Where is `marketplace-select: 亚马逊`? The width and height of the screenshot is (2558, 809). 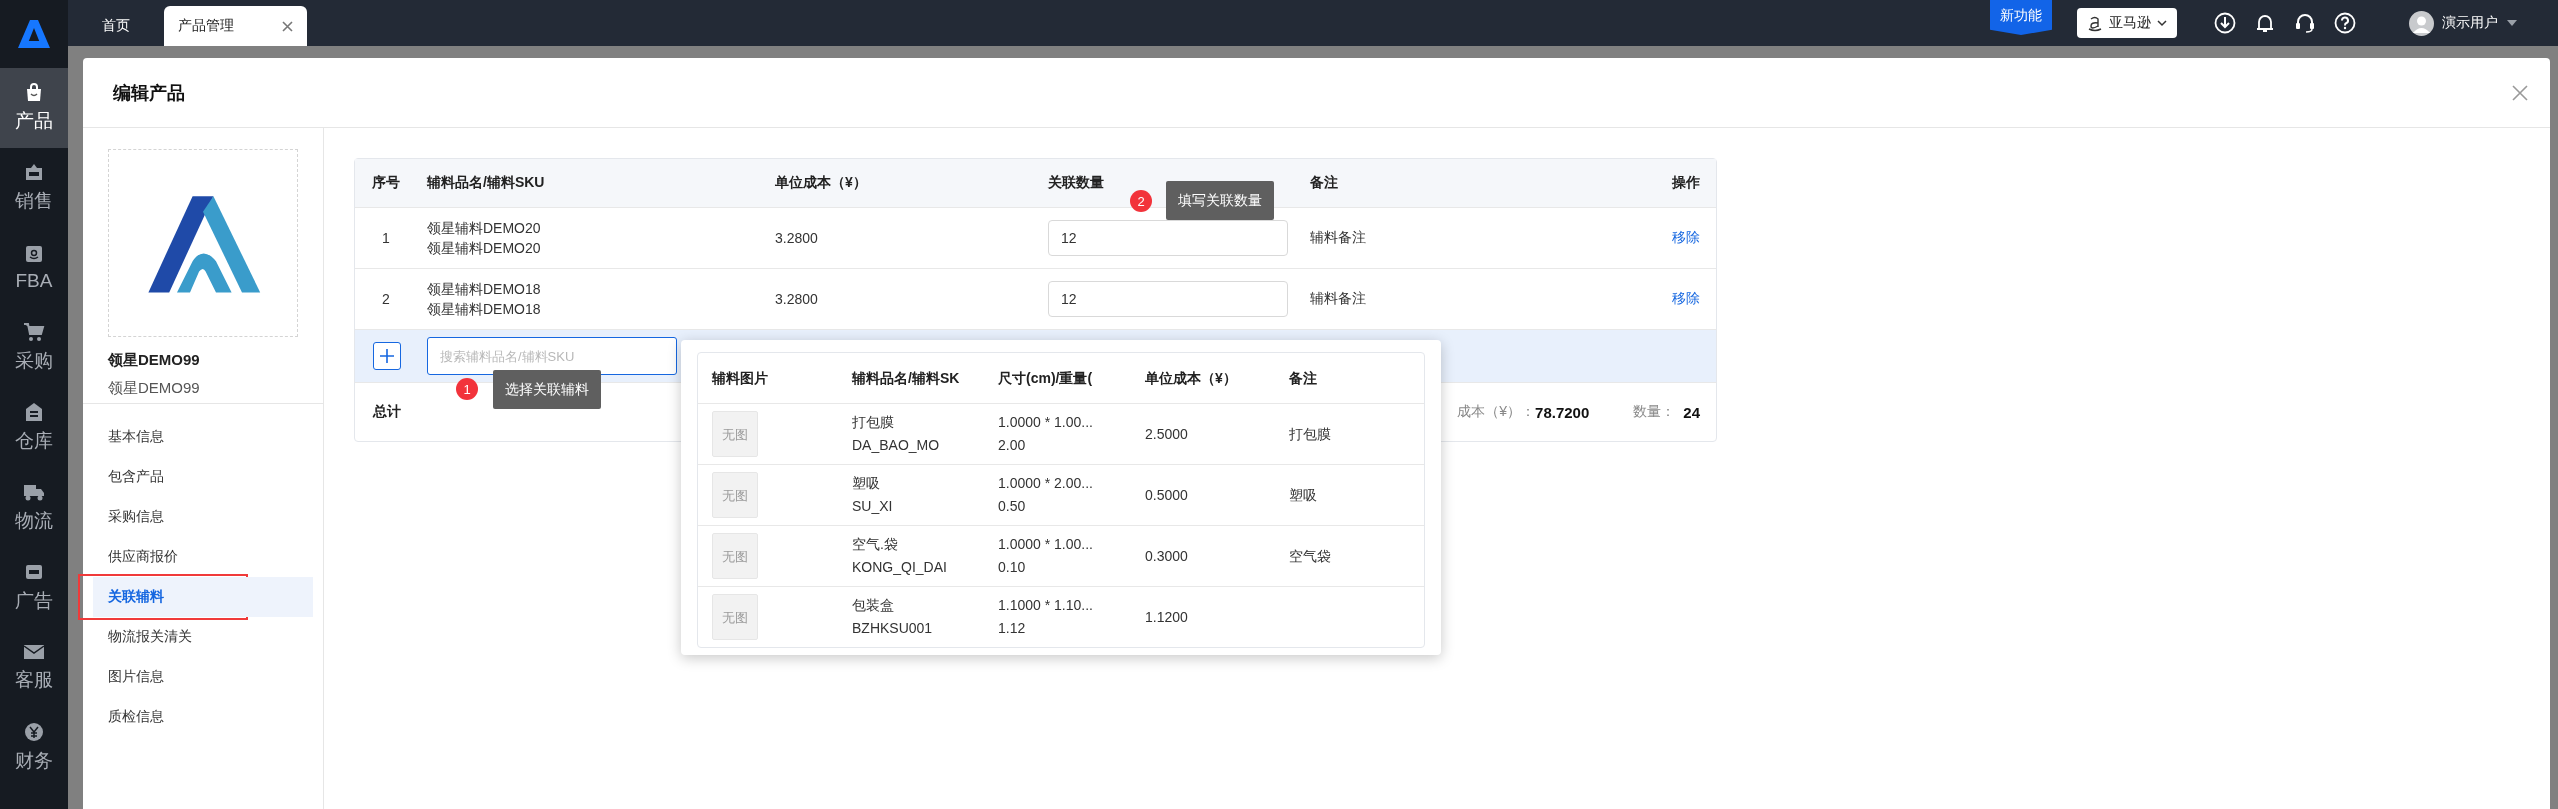 marketplace-select: 亚马逊 is located at coordinates (2127, 23).